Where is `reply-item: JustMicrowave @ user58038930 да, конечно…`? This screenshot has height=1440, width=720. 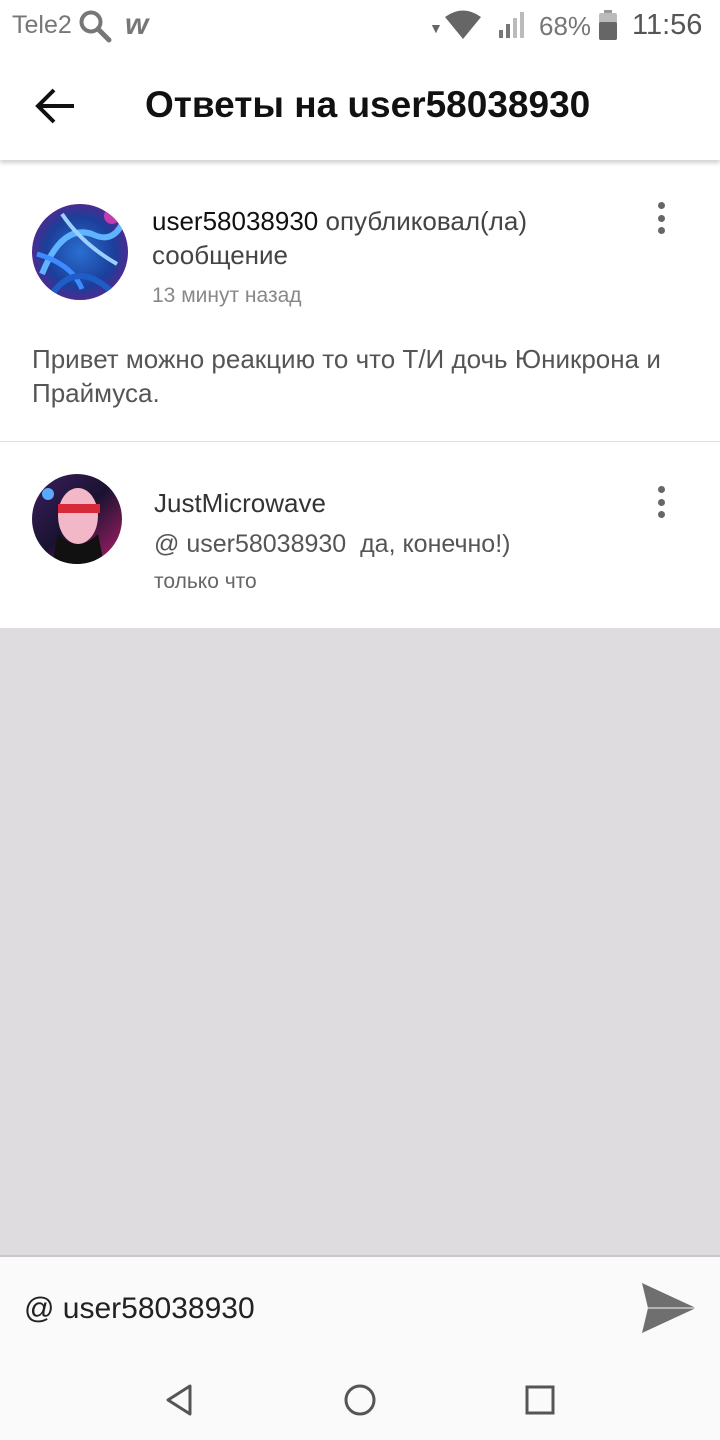 reply-item: JustMicrowave @ user58038930 да, конечно… is located at coordinates (360, 535).